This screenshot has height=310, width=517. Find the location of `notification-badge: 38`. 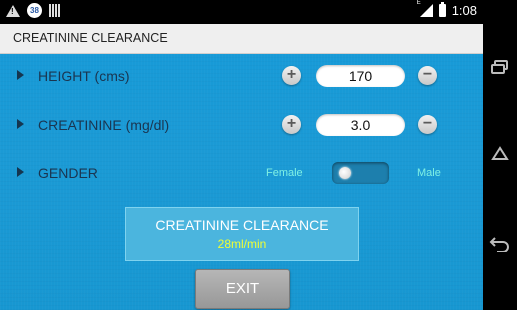

notification-badge: 38 is located at coordinates (34, 10).